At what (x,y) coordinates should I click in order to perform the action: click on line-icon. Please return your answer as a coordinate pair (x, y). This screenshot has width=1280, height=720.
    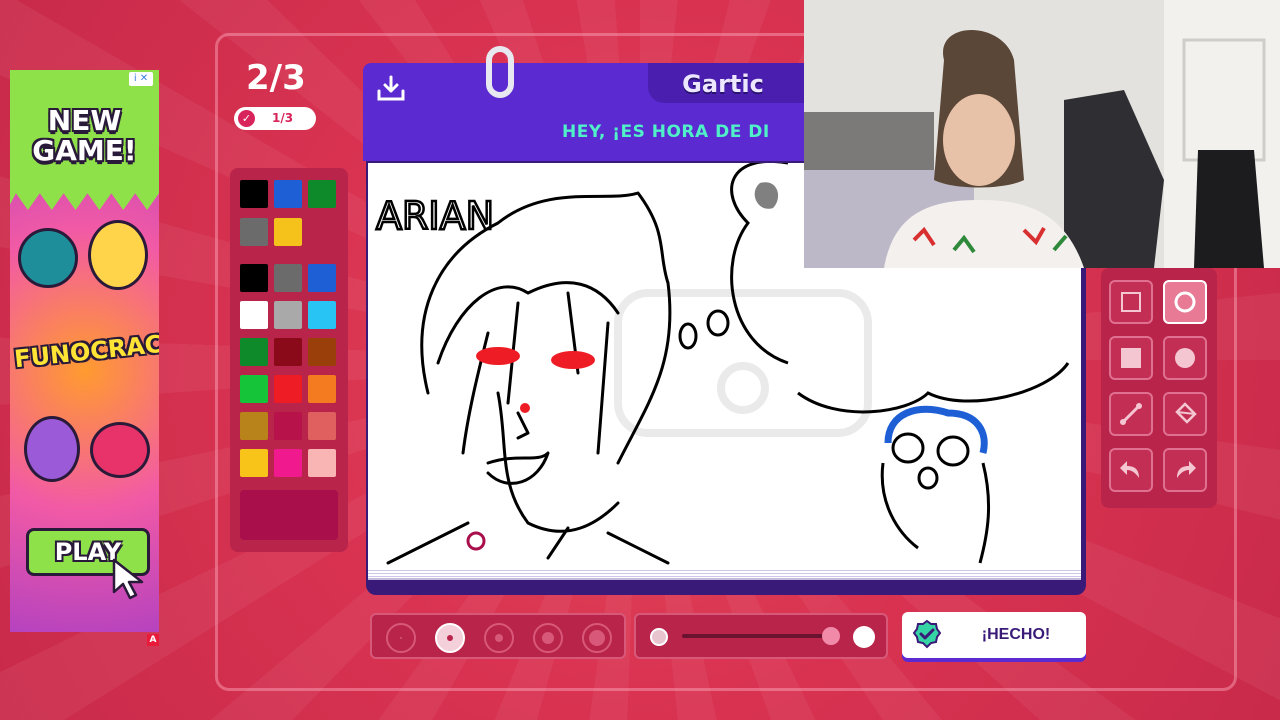
    Looking at the image, I should click on (1131, 414).